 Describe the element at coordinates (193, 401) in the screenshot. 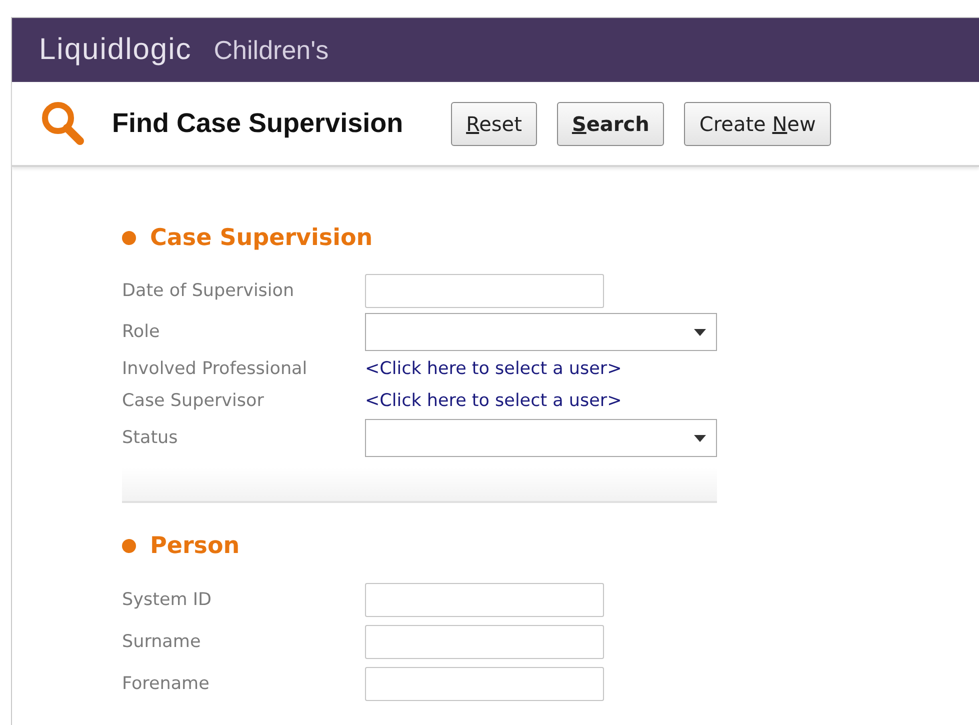

I see `field-label: Case Supervisor` at that location.